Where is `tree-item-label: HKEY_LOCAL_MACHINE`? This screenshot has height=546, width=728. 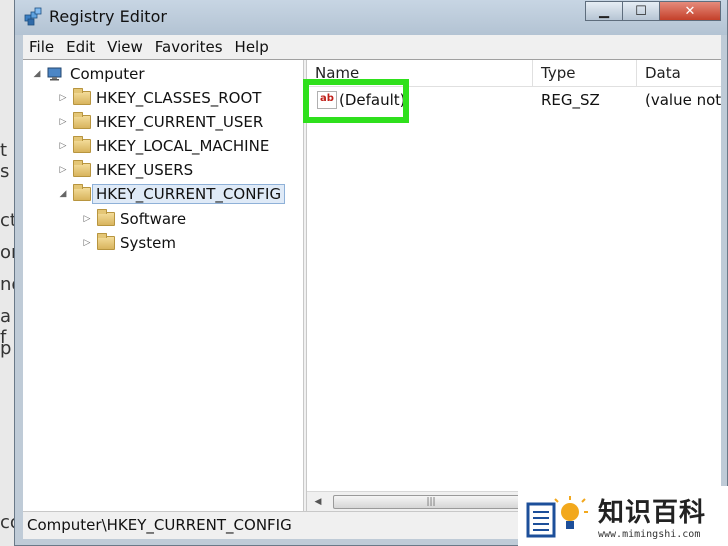
tree-item-label: HKEY_LOCAL_MACHINE is located at coordinates (183, 146).